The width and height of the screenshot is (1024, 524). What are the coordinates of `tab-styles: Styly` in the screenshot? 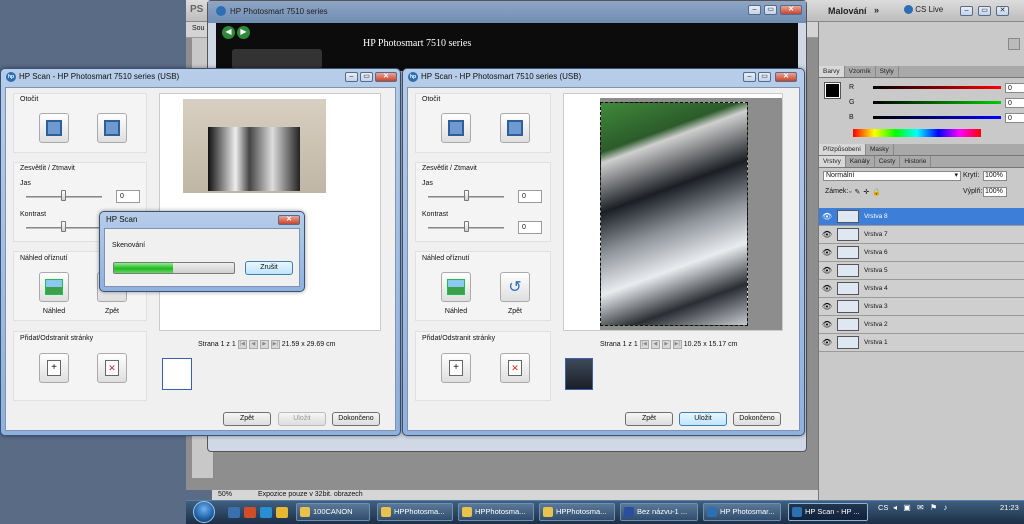 It's located at (887, 71).